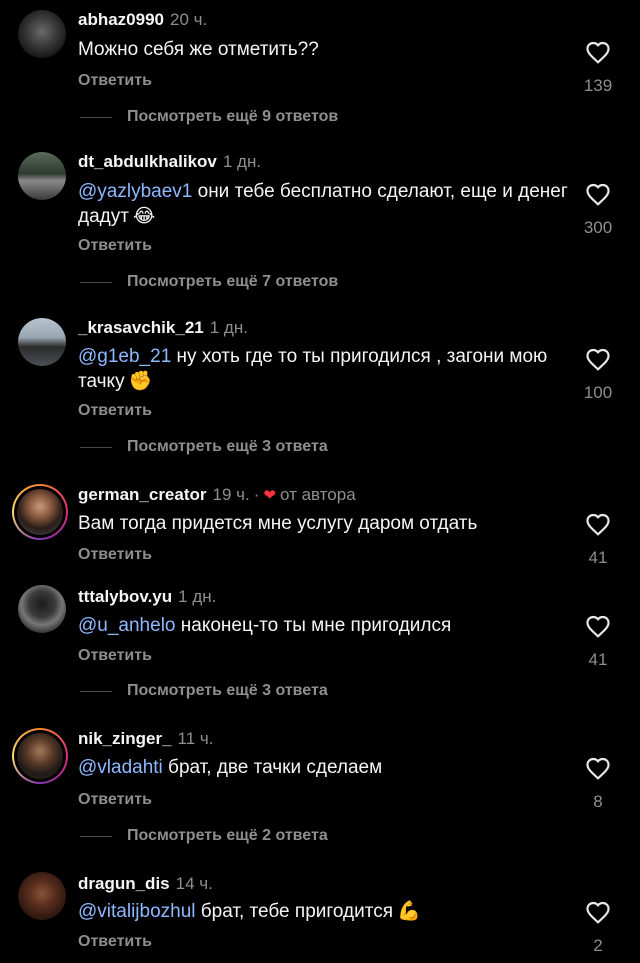 This screenshot has height=963, width=640. I want to click on timestamp: 11 ч., so click(195, 738).